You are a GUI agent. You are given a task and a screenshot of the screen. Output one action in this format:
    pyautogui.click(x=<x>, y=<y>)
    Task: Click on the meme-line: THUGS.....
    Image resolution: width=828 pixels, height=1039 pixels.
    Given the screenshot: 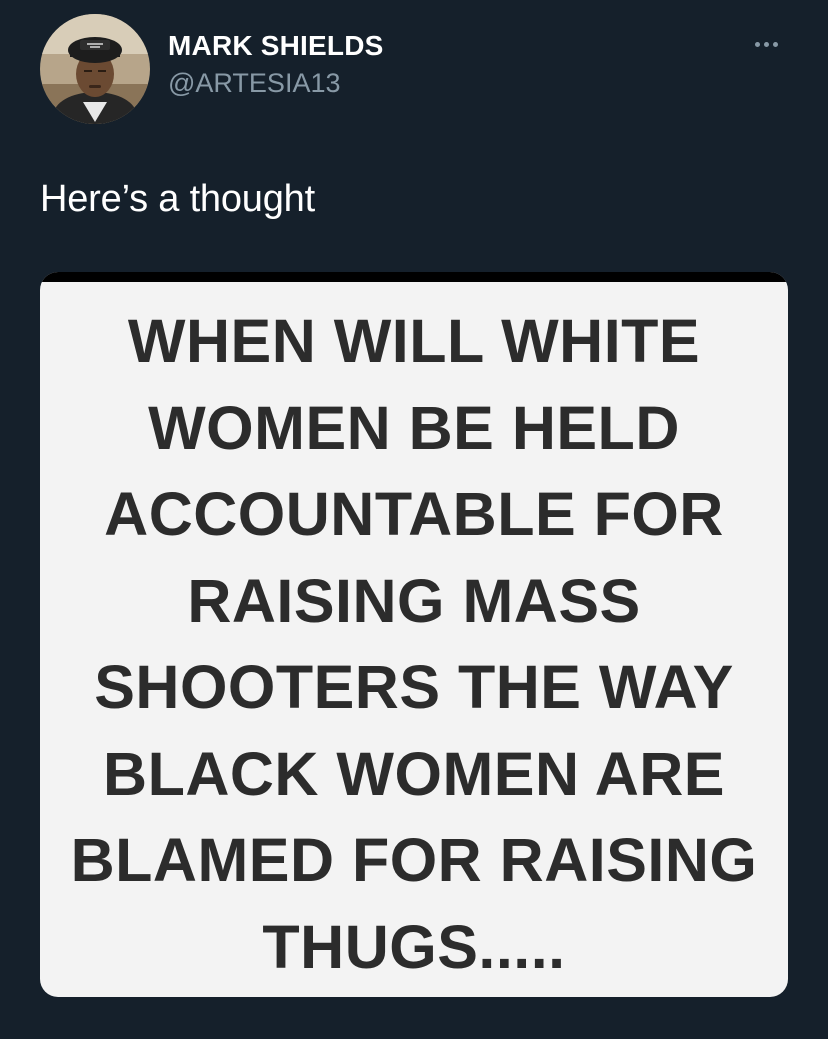 What is the action you would take?
    pyautogui.click(x=414, y=946)
    